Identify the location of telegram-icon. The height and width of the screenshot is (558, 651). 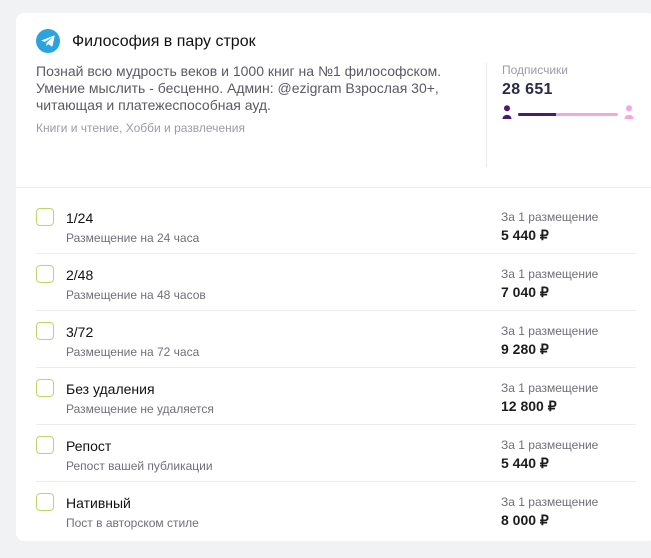
(48, 41).